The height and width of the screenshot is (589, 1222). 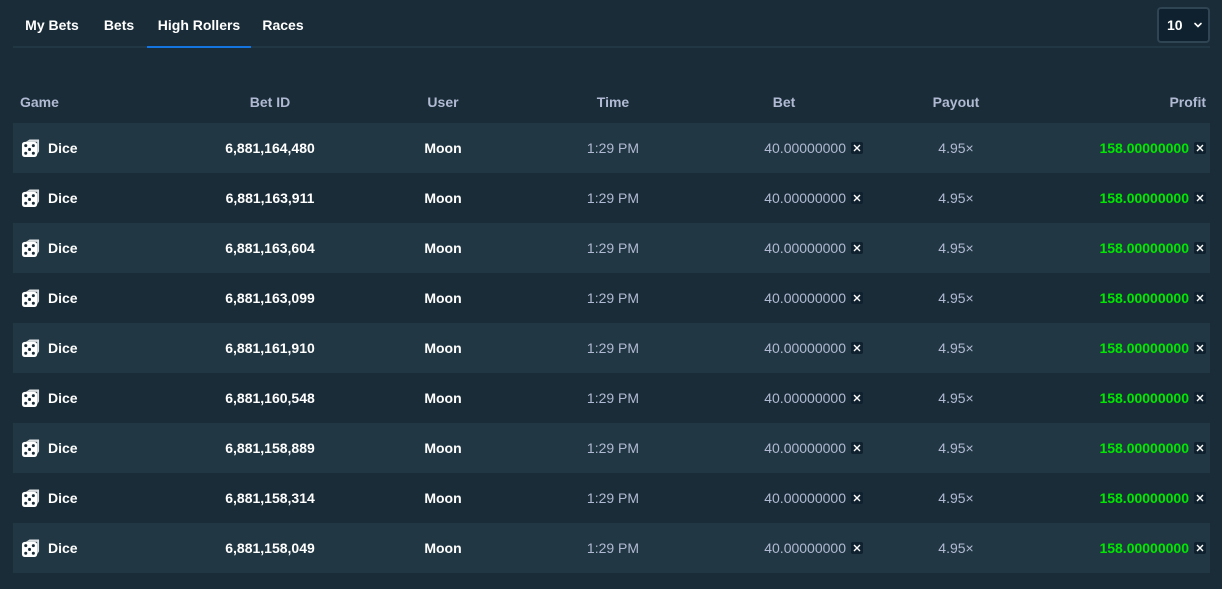 What do you see at coordinates (270, 498) in the screenshot?
I see `bet-id-link: 6,881,158,314` at bounding box center [270, 498].